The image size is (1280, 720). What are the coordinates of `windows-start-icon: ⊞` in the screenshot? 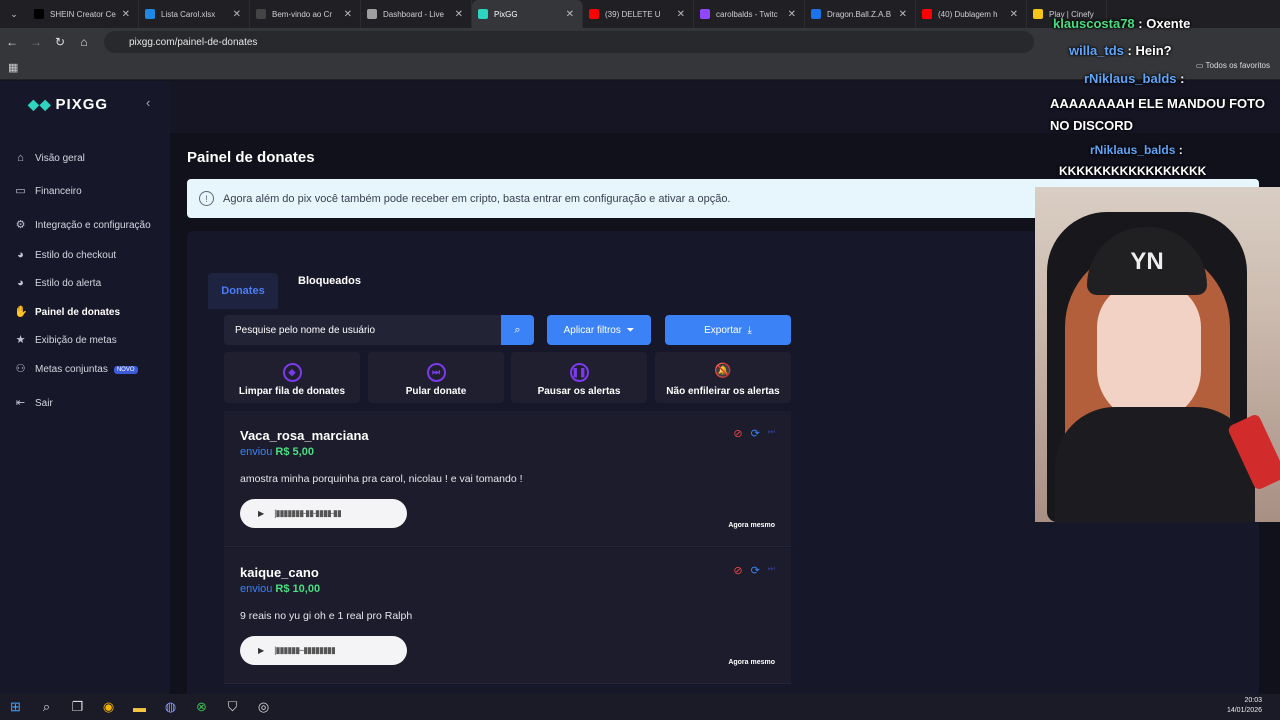 It's located at (15, 707).